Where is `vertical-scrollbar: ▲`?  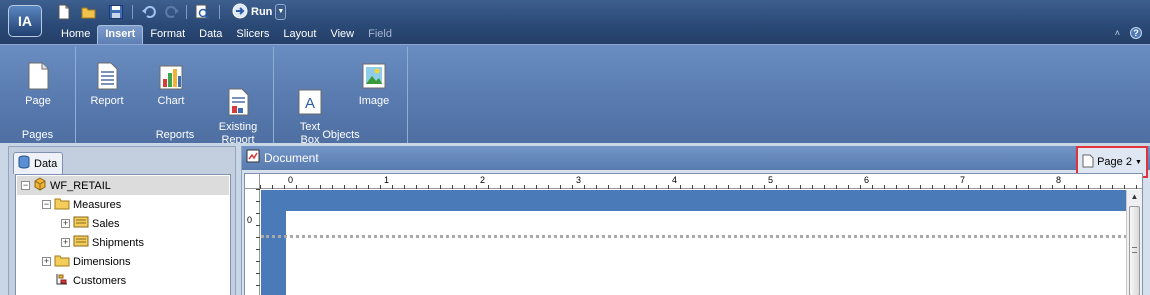 vertical-scrollbar: ▲ is located at coordinates (1134, 242).